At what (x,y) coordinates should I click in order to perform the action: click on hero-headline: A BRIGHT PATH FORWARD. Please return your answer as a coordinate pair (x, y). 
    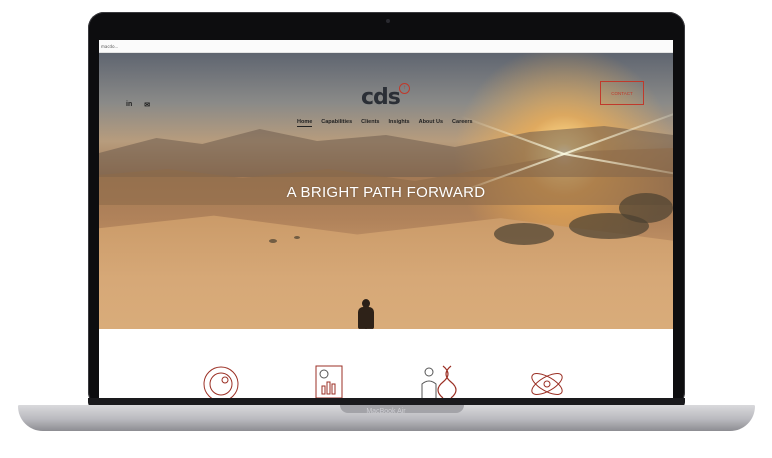
    Looking at the image, I should click on (386, 192).